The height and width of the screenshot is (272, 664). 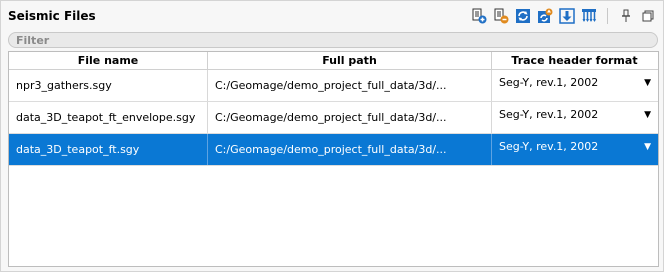 I want to click on filter-input, so click(x=322, y=40).